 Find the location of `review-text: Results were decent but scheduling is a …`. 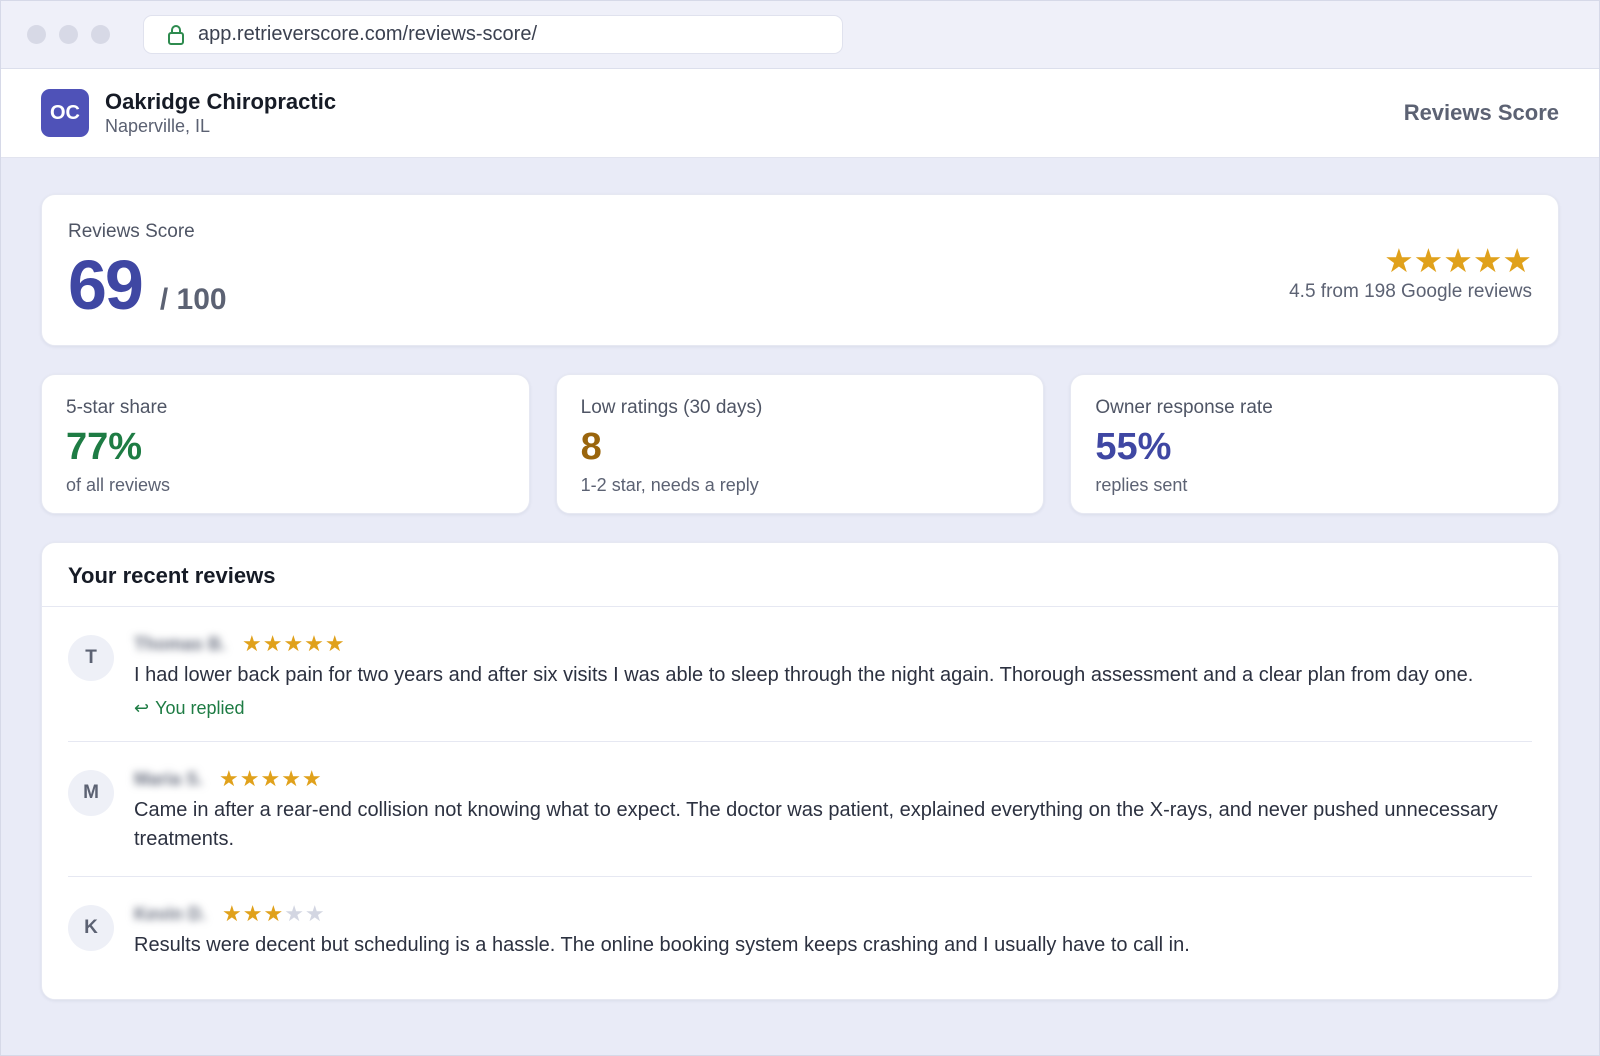

review-text: Results were decent but scheduling is a … is located at coordinates (662, 945).